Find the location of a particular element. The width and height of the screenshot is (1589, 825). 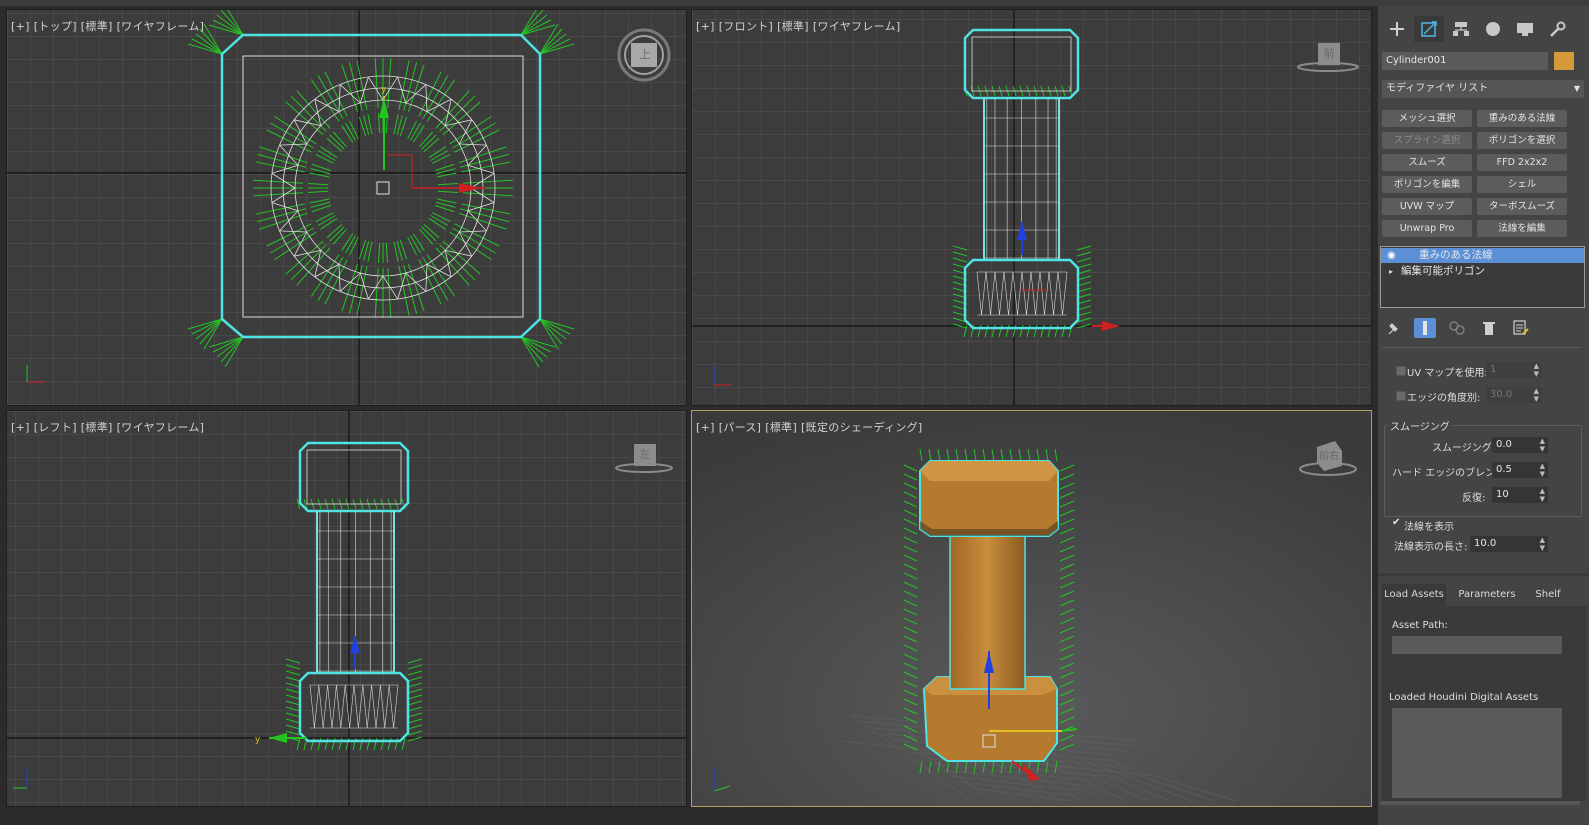

spinner-value: 10 is located at coordinates (1502, 494).